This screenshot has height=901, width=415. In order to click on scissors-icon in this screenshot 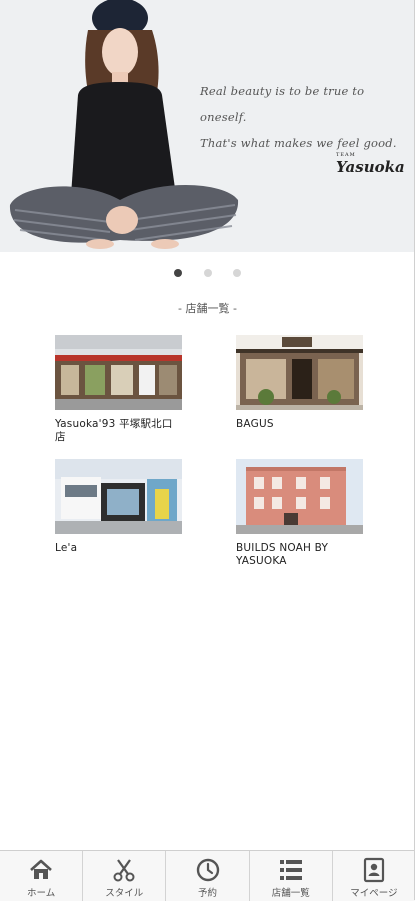, I will do `click(124, 870)`.